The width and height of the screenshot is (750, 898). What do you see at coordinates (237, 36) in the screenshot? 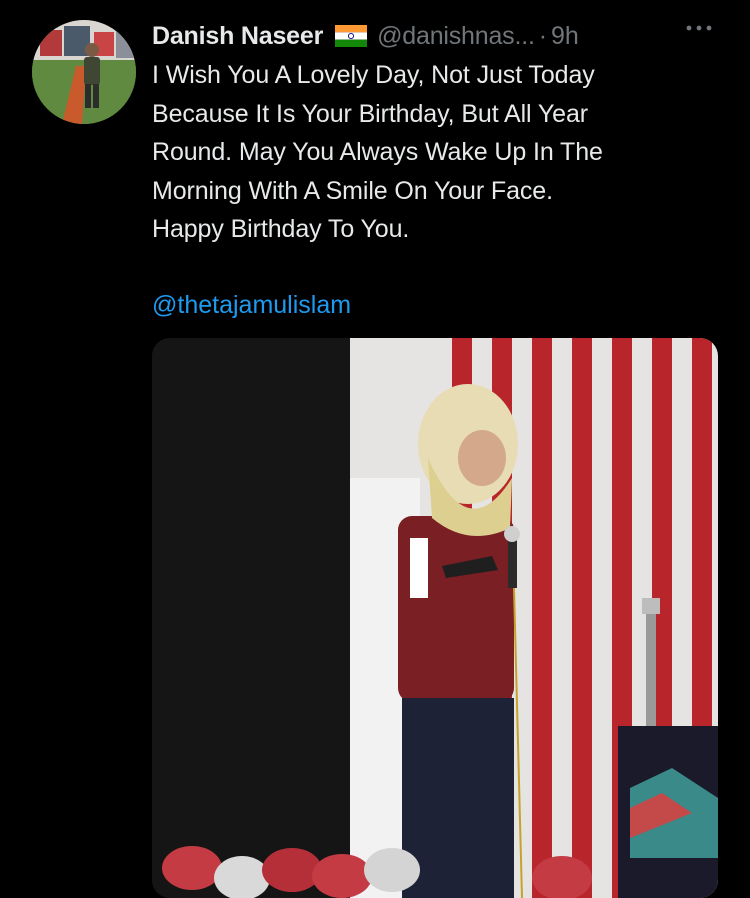
I see `author-name: Danish Naseer` at bounding box center [237, 36].